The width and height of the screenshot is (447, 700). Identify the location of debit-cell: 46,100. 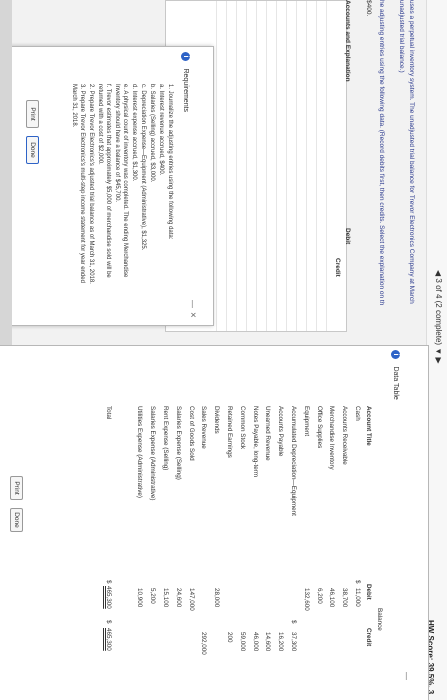
(332, 598).